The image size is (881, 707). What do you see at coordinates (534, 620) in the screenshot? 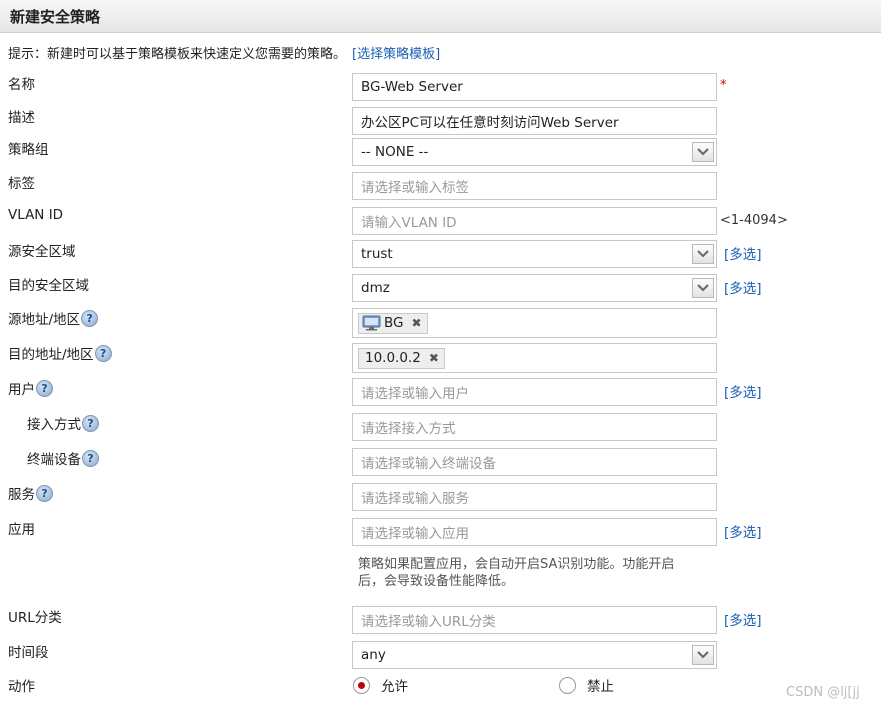
I see `url-category-input: 请选择或输入URL分类` at bounding box center [534, 620].